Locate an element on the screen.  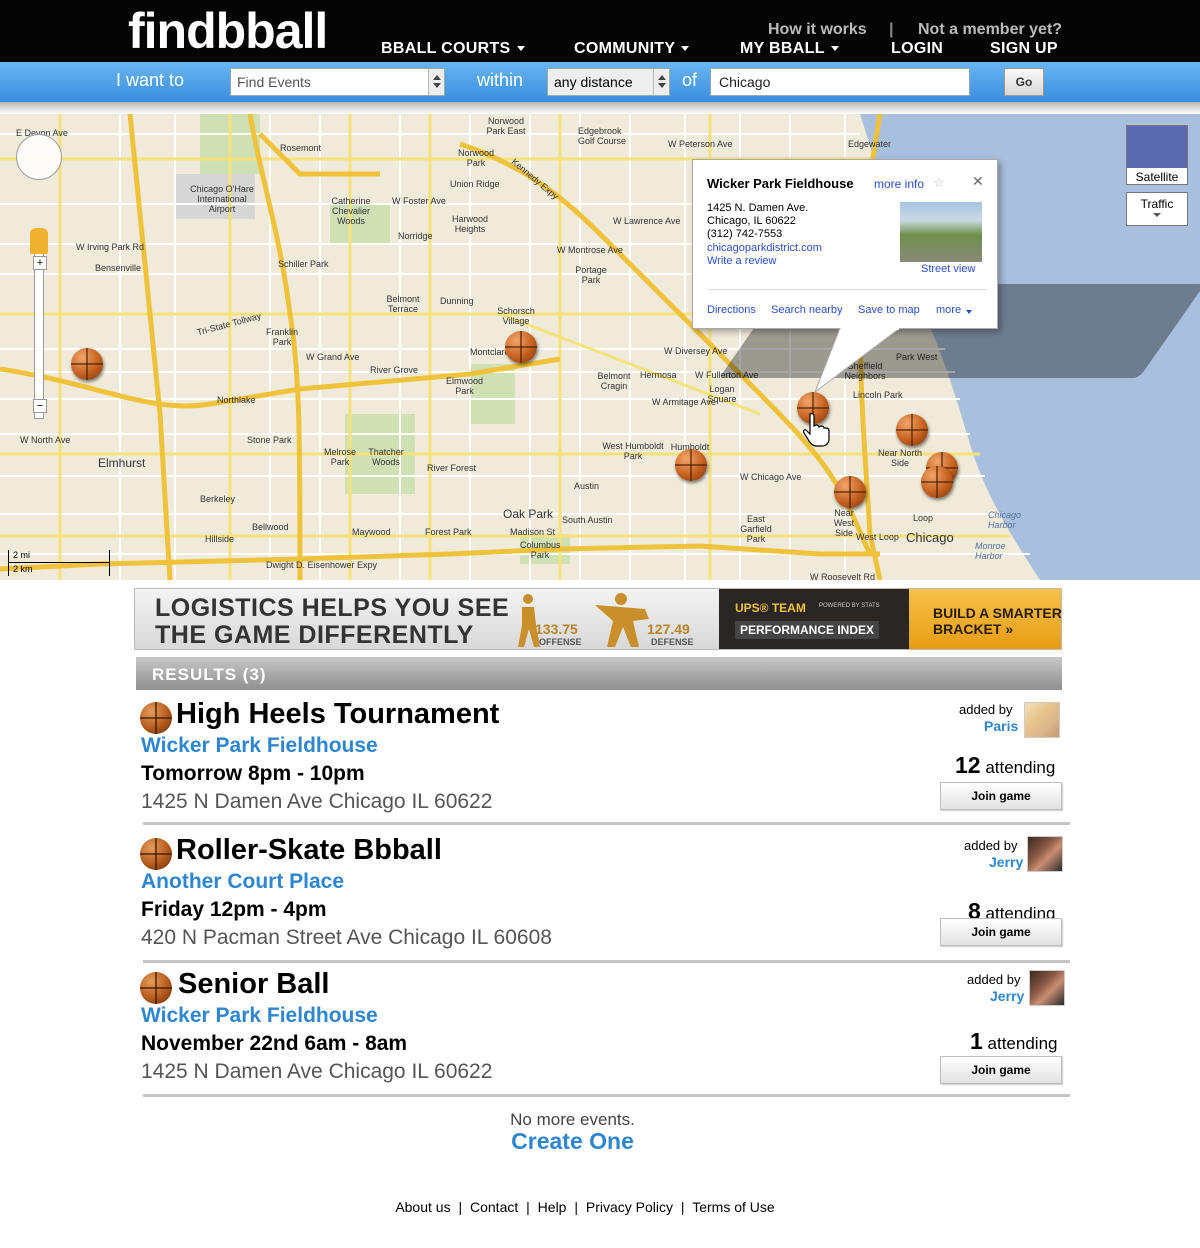
map-label: Hillside is located at coordinates (220, 539).